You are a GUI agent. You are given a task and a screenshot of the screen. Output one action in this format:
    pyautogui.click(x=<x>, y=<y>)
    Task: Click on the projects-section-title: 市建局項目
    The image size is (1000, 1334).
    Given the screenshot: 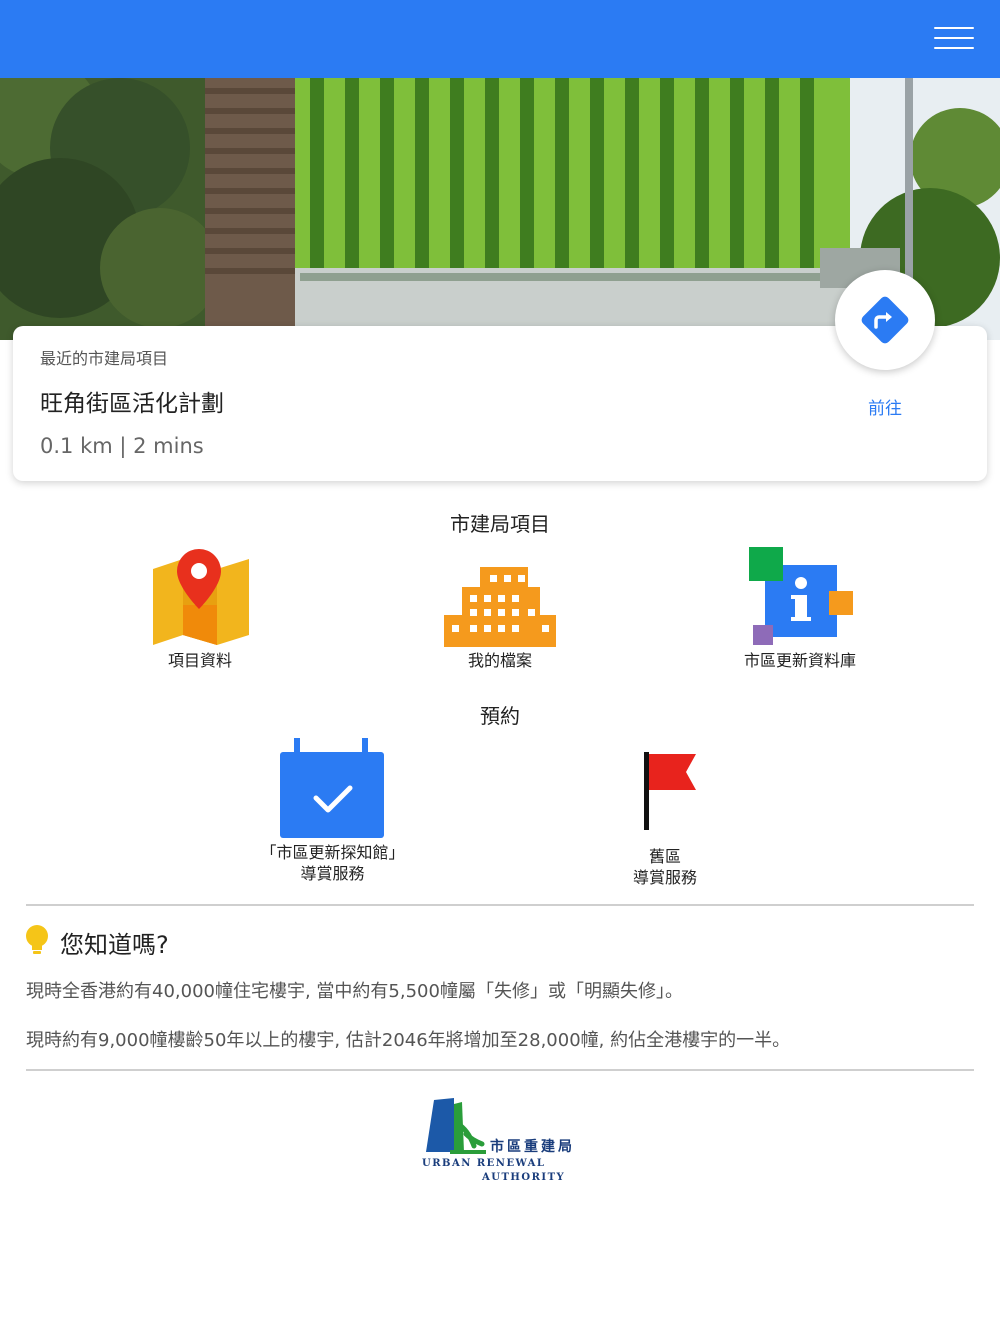 What is the action you would take?
    pyautogui.click(x=500, y=524)
    